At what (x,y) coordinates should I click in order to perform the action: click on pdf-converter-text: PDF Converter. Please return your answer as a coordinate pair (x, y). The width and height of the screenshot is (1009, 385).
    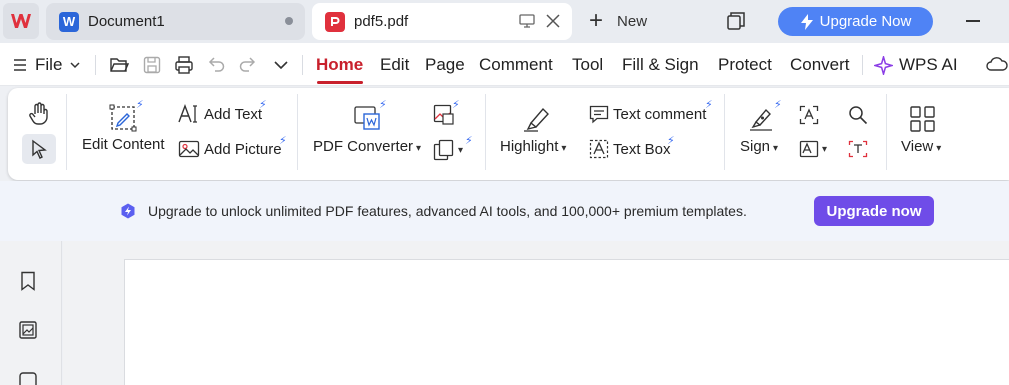
    Looking at the image, I should click on (363, 146).